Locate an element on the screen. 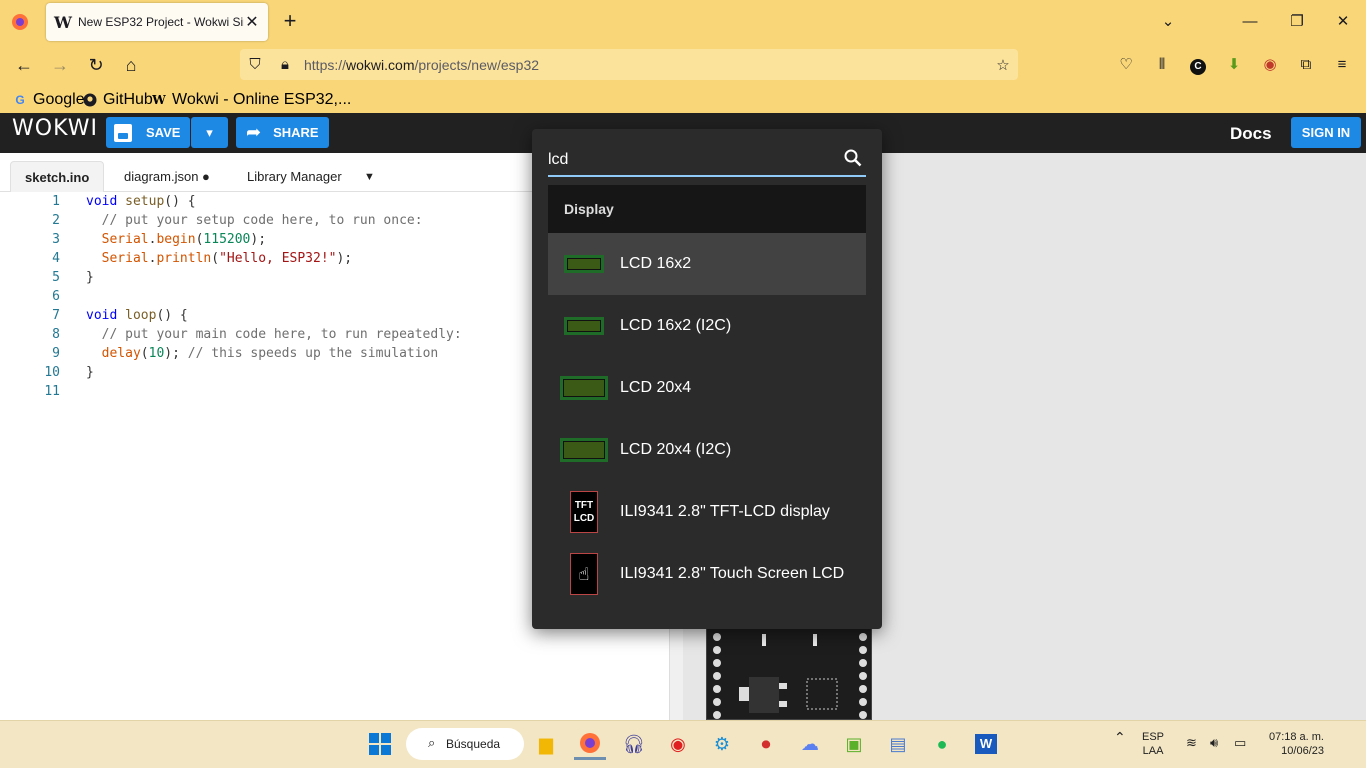 Image resolution: width=1366 pixels, height=768 pixels. windows-start-icon is located at coordinates (380, 744).